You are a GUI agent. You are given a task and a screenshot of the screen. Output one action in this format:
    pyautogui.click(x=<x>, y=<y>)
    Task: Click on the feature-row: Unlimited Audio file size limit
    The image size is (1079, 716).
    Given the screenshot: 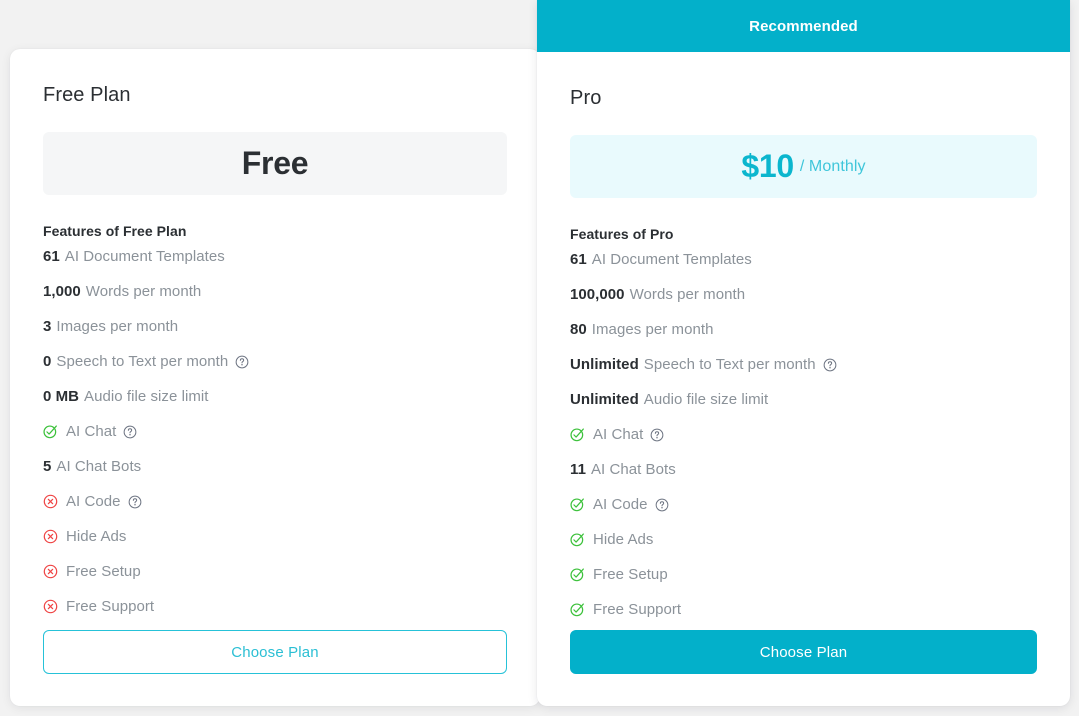 What is the action you would take?
    pyautogui.click(x=803, y=399)
    